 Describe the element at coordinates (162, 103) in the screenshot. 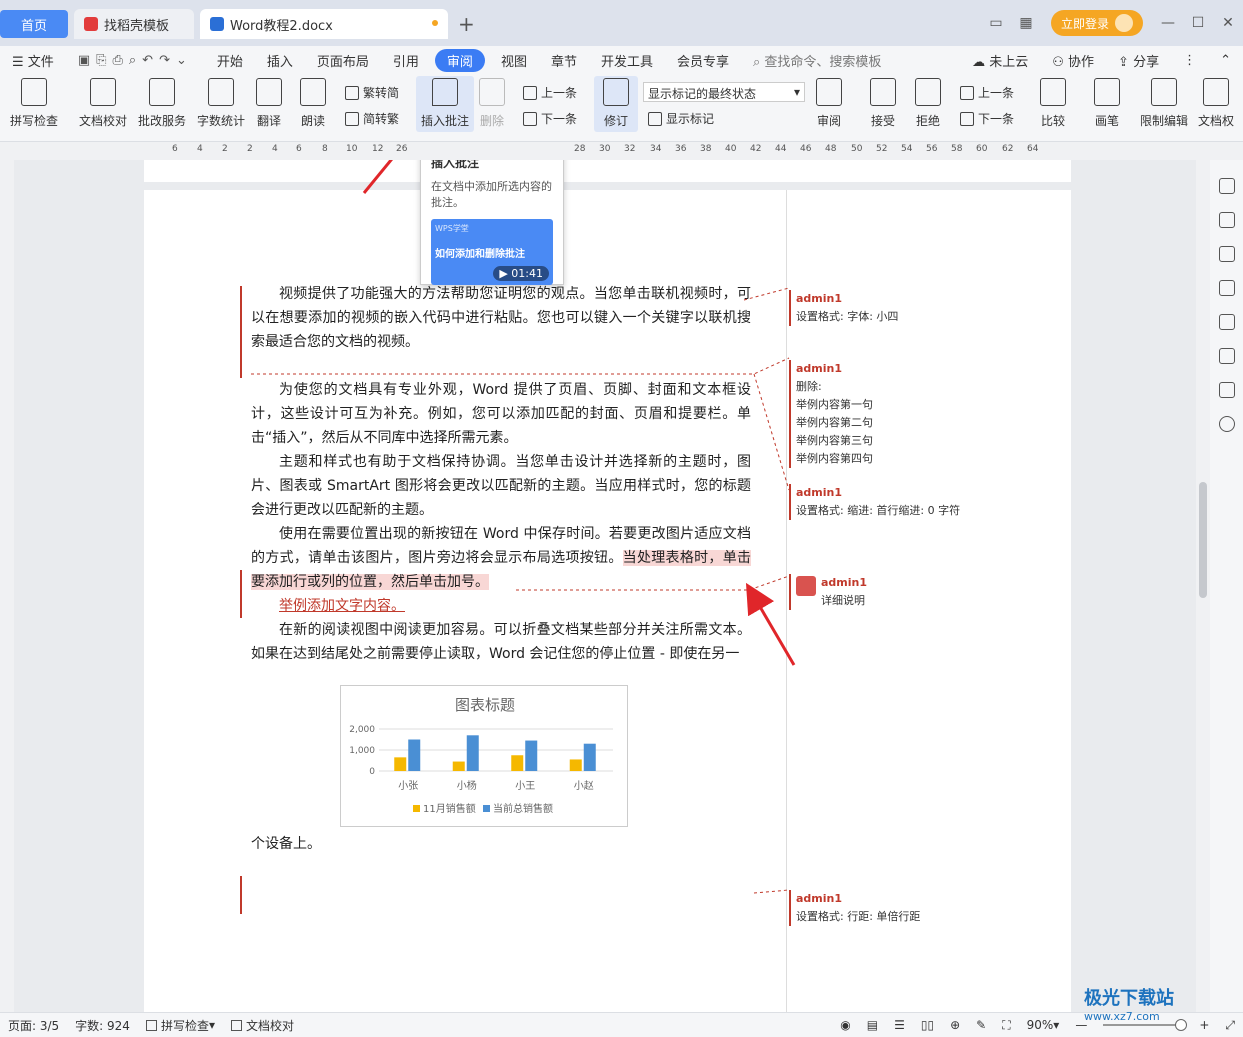

I see `batch-service-button: 批改服务` at that location.